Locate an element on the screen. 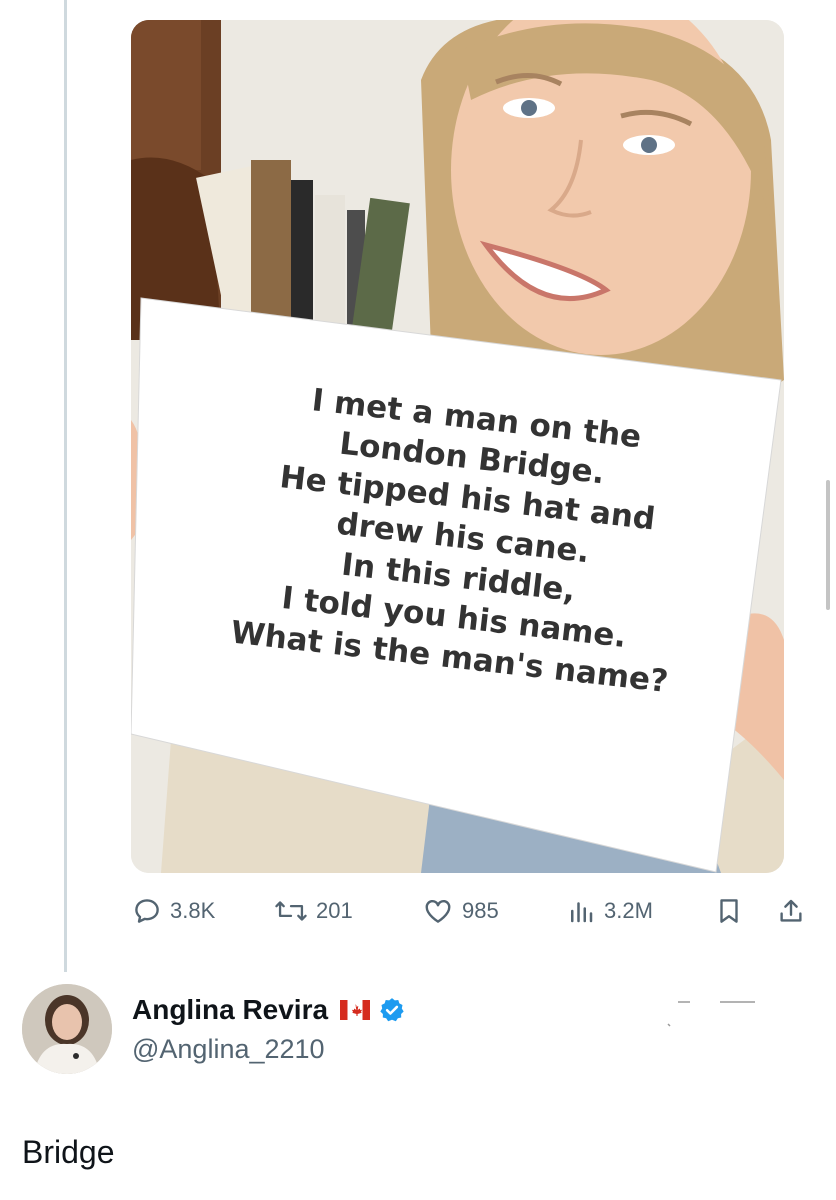 This screenshot has width=836, height=1200. avatar is located at coordinates (67, 1029).